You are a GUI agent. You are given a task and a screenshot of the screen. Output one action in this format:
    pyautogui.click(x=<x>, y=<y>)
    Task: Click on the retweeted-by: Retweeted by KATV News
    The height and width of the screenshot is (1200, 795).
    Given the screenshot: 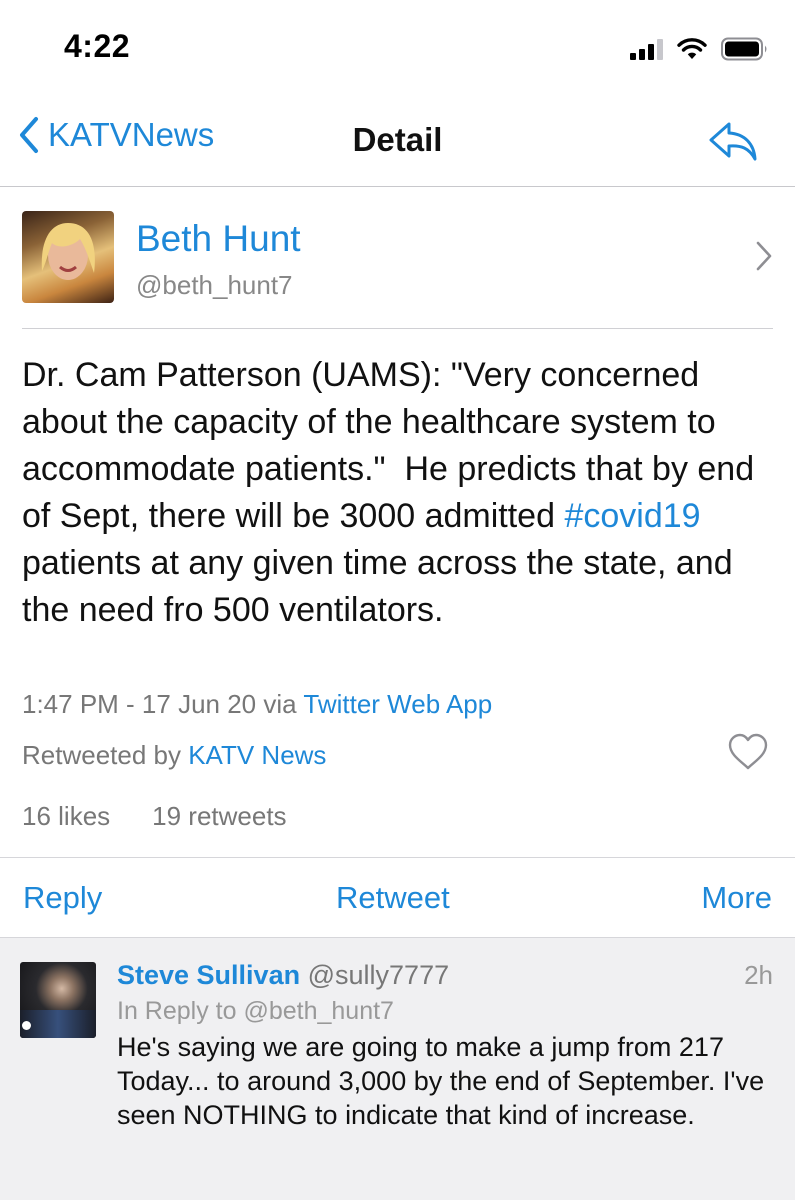 What is the action you would take?
    pyautogui.click(x=174, y=755)
    